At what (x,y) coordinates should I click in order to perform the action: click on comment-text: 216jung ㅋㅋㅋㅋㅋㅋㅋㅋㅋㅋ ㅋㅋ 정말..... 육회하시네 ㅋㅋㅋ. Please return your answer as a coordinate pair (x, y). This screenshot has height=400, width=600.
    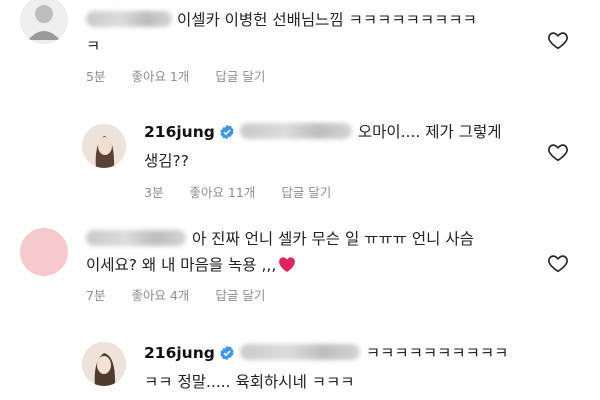
    Looking at the image, I should click on (326, 367).